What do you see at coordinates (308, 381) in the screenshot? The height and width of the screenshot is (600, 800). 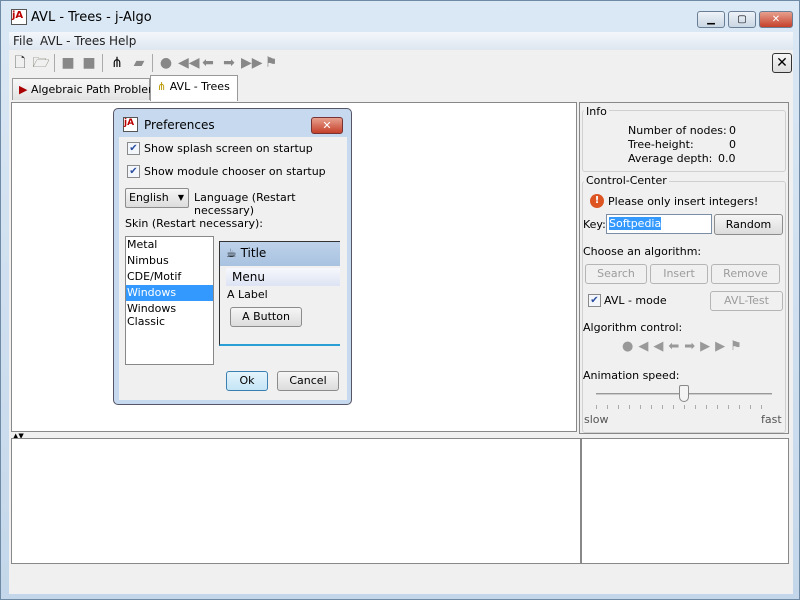 I see `cancel-button: Cancel` at bounding box center [308, 381].